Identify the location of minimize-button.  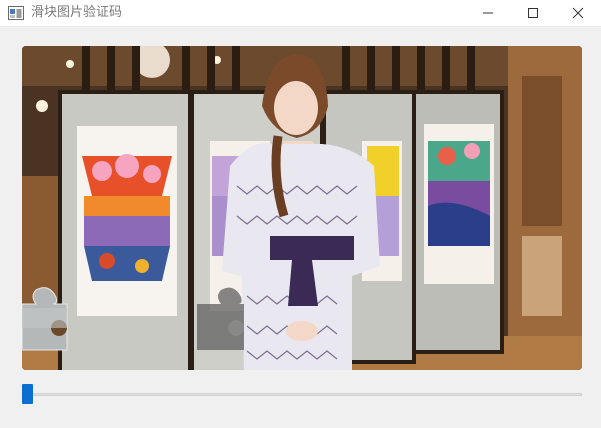
(488, 13).